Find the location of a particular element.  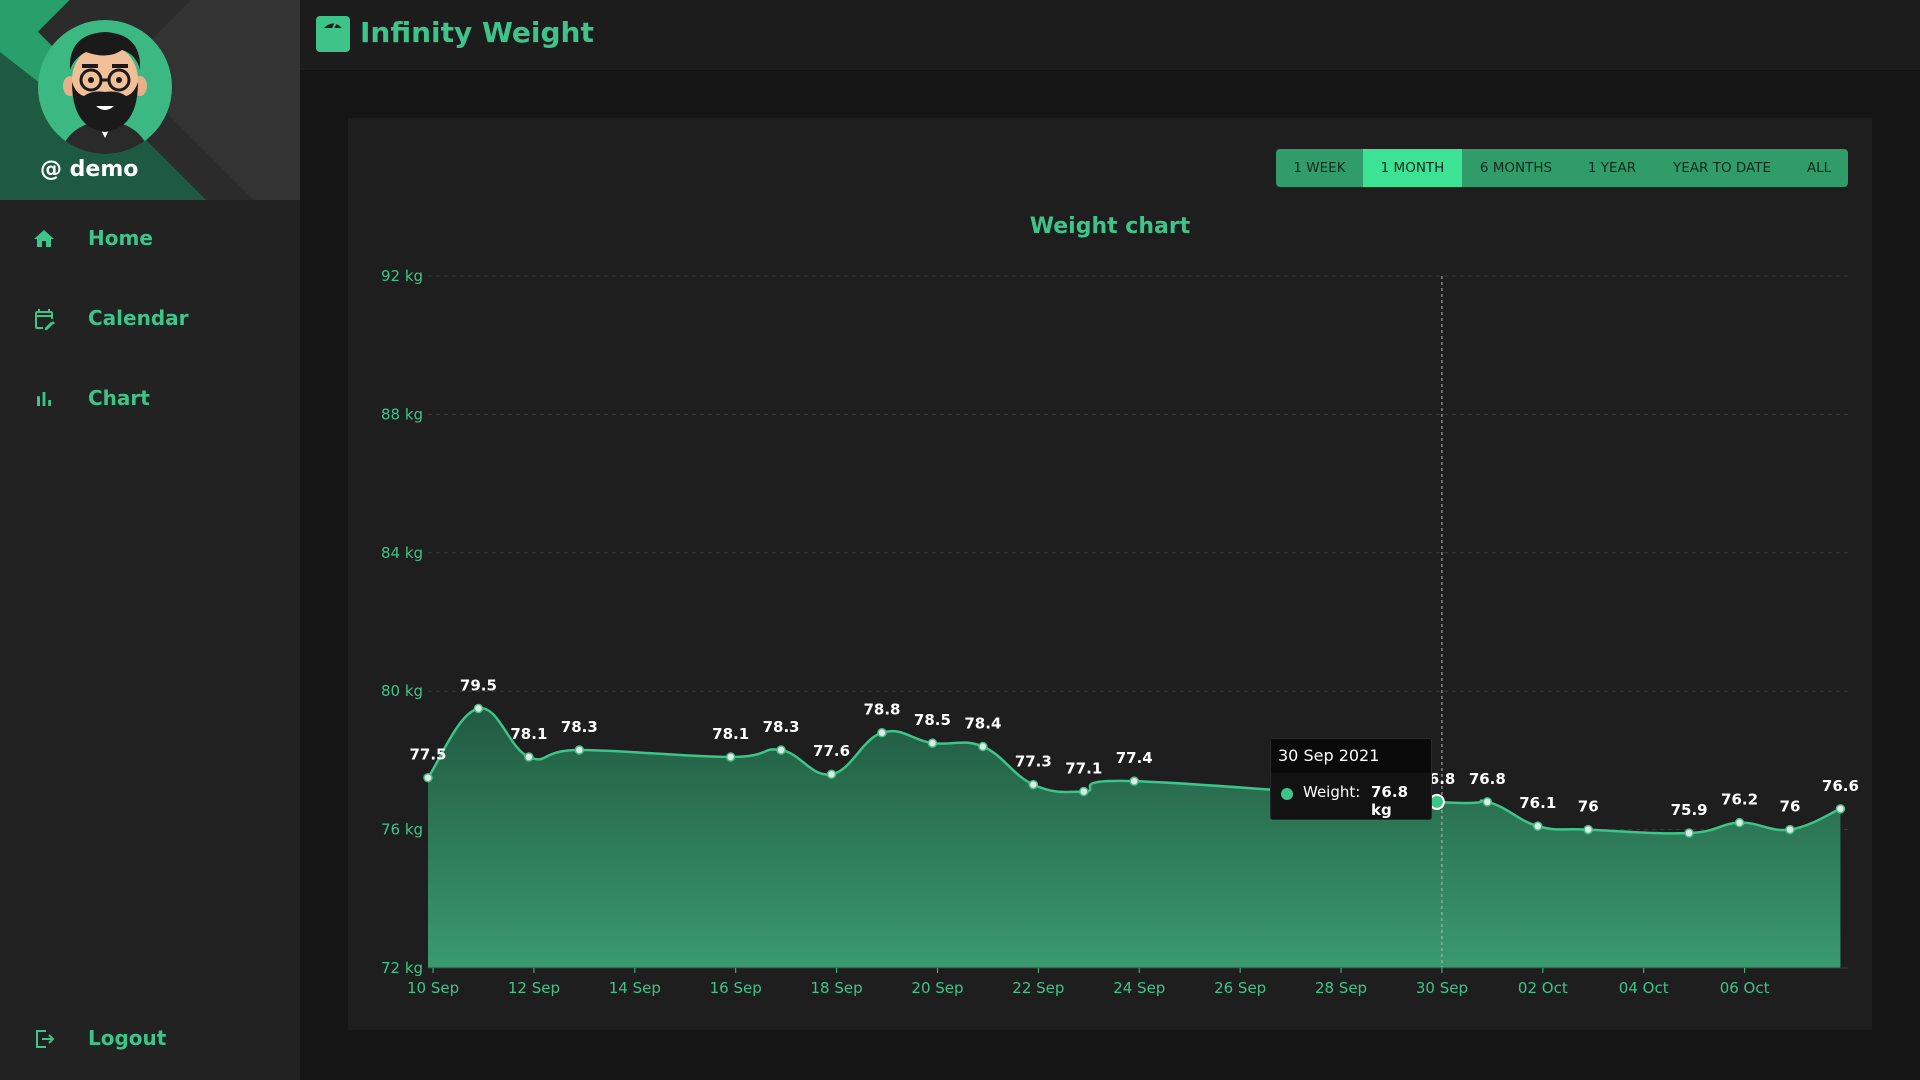

bar-chart-icon is located at coordinates (44, 399).